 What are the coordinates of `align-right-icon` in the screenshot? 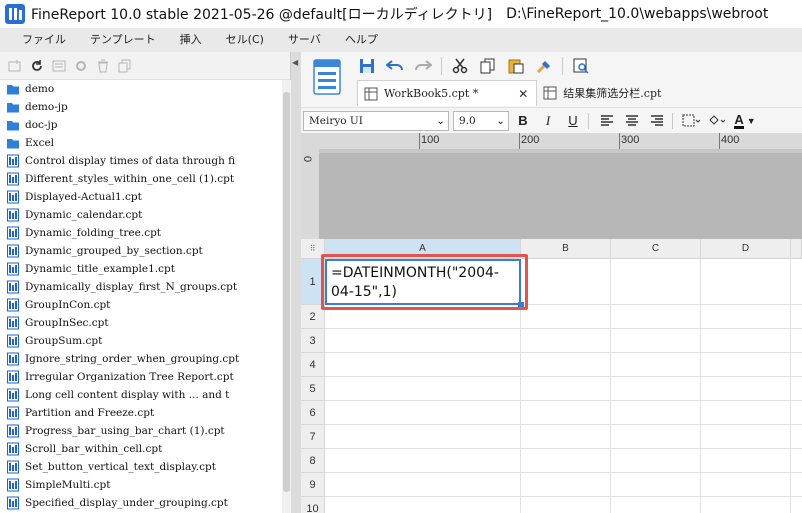 It's located at (657, 121).